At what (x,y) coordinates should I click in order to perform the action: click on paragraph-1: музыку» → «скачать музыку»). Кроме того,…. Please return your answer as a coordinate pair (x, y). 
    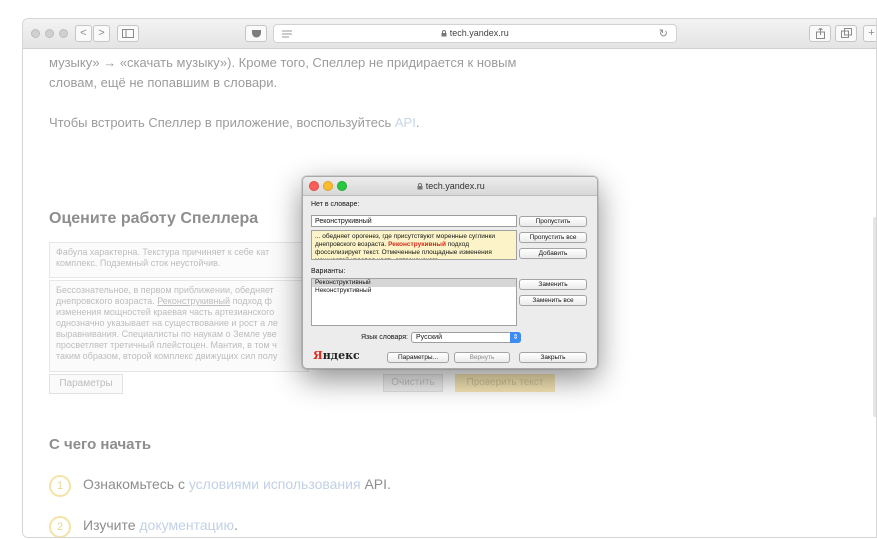
    Looking at the image, I should click on (282, 73).